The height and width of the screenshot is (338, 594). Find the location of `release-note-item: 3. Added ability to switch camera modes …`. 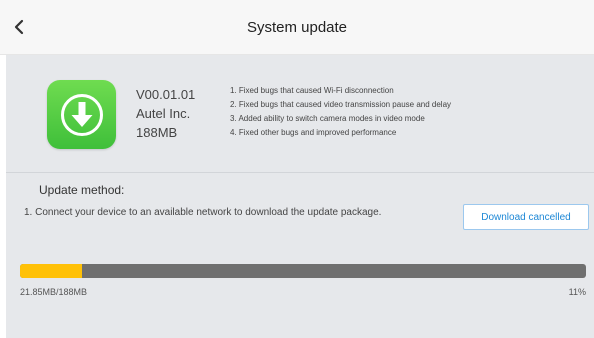

release-note-item: 3. Added ability to switch camera modes … is located at coordinates (327, 118).